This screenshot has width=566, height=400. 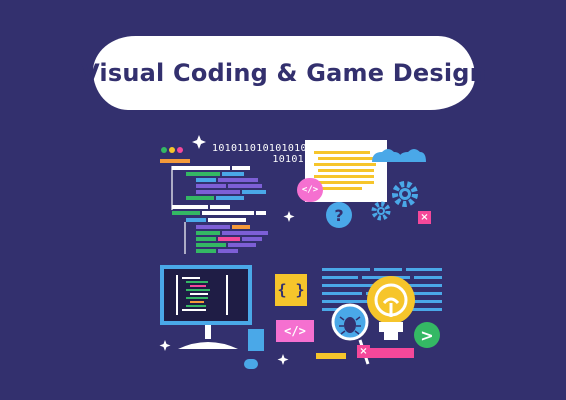 I want to click on lightbulb-icon, so click(x=391, y=308).